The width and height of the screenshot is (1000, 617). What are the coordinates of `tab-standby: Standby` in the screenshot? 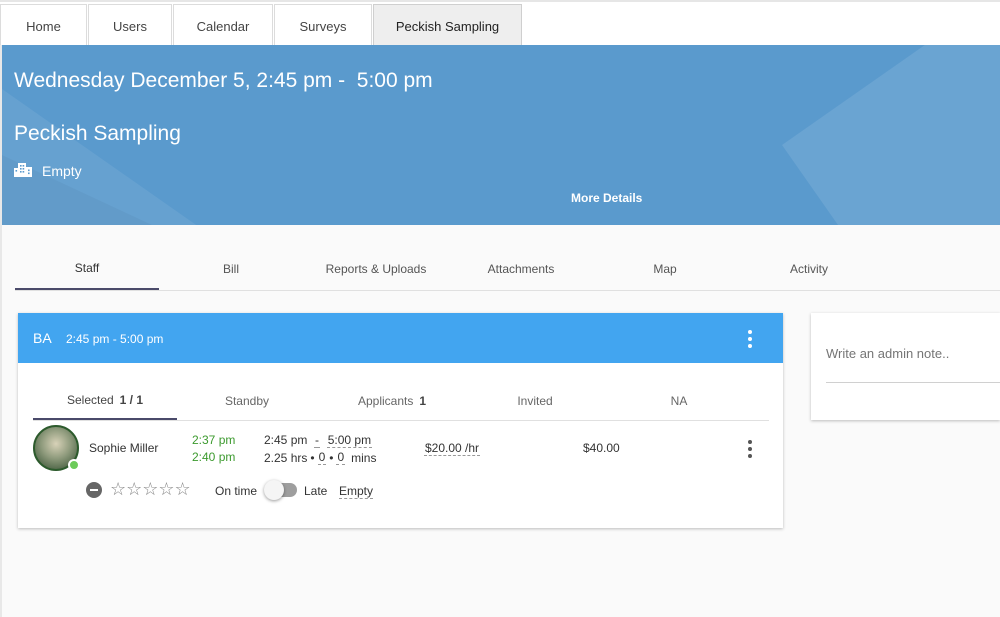 It's located at (247, 400).